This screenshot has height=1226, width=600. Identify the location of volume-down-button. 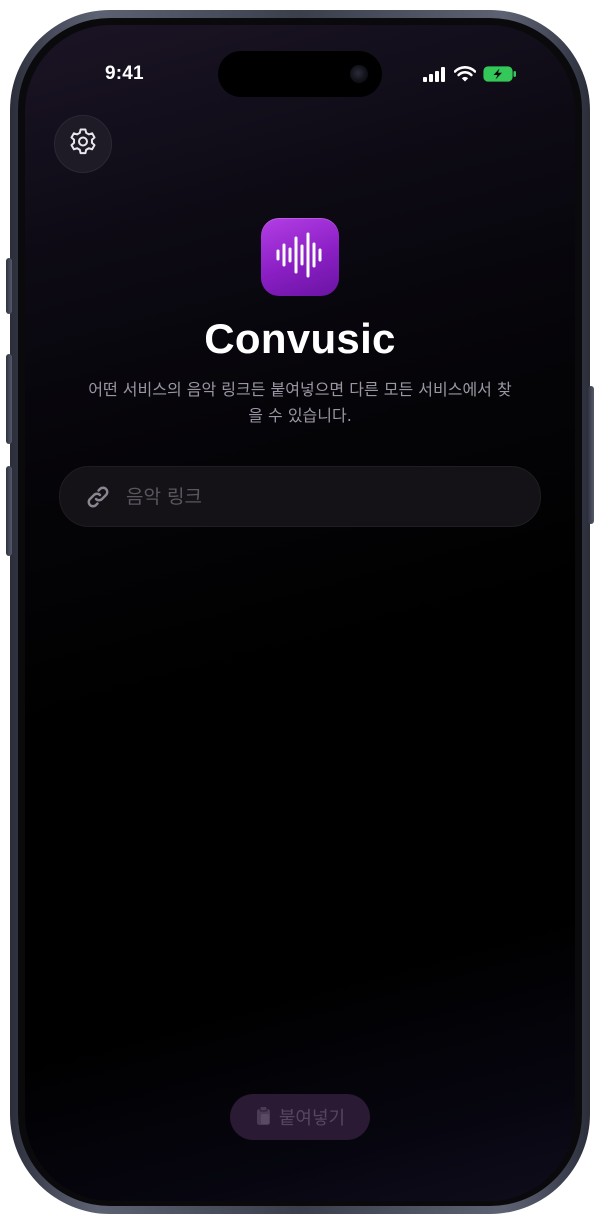
(9, 511).